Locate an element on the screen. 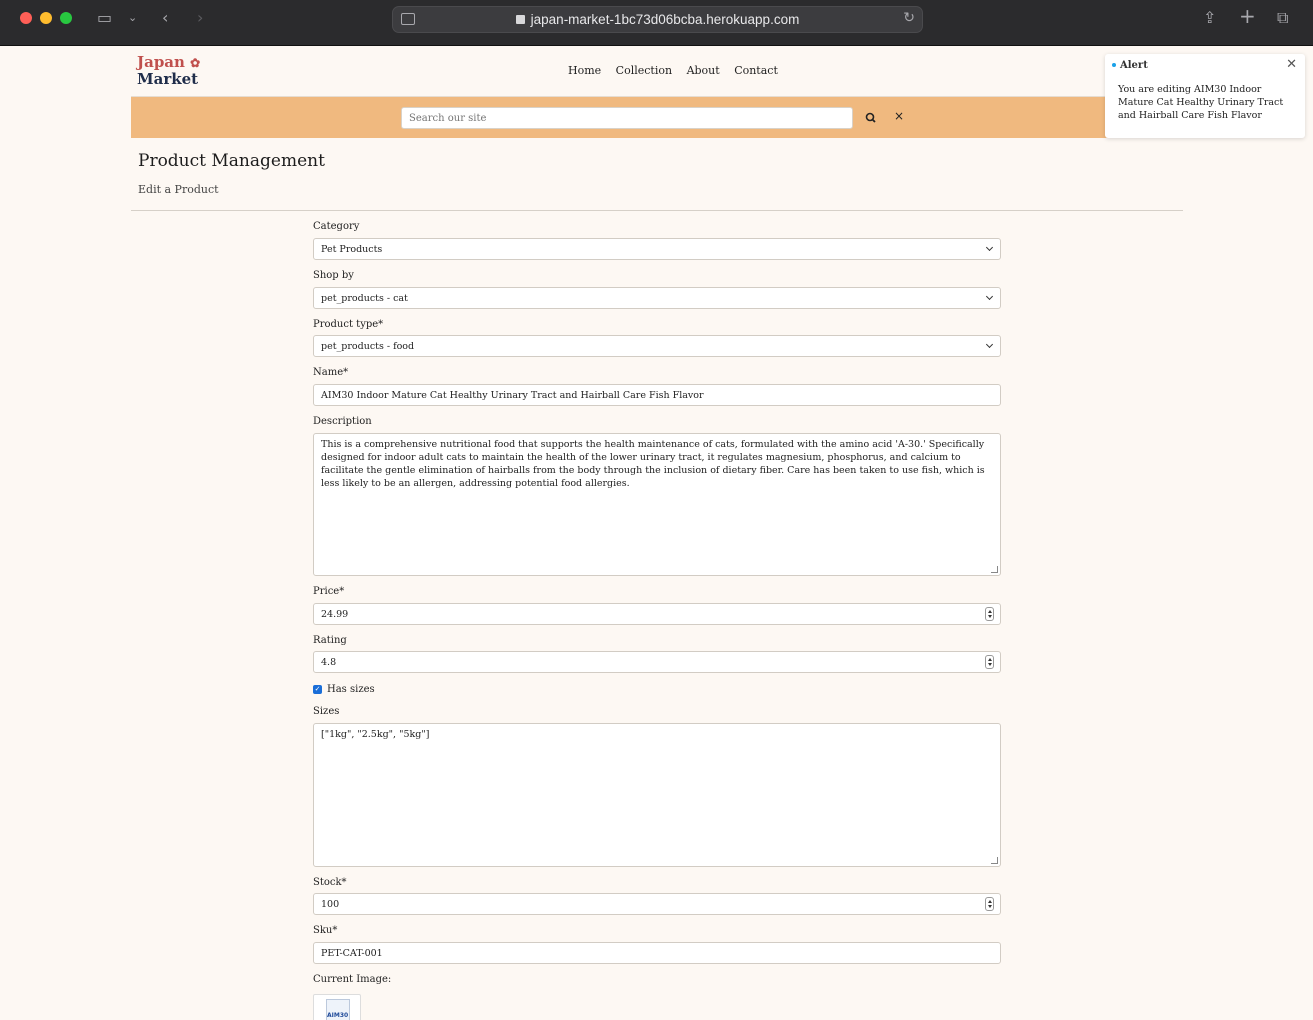 The image size is (1313, 1020). rating-input: 4.8 is located at coordinates (657, 662).